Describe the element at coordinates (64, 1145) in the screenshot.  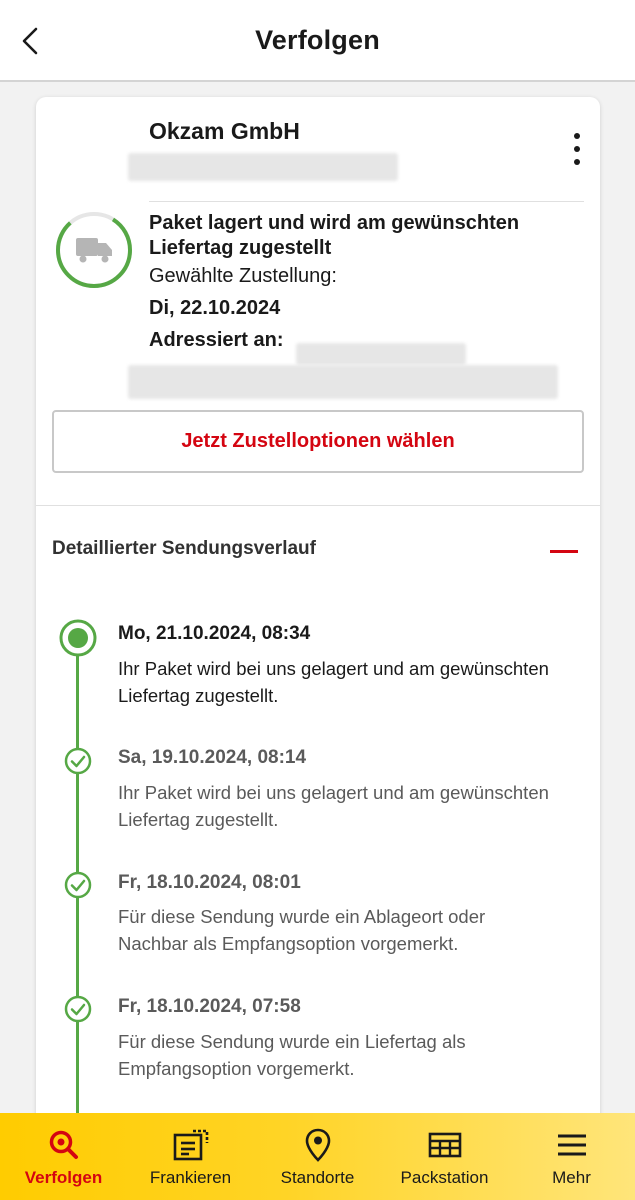
I see `search-icon` at that location.